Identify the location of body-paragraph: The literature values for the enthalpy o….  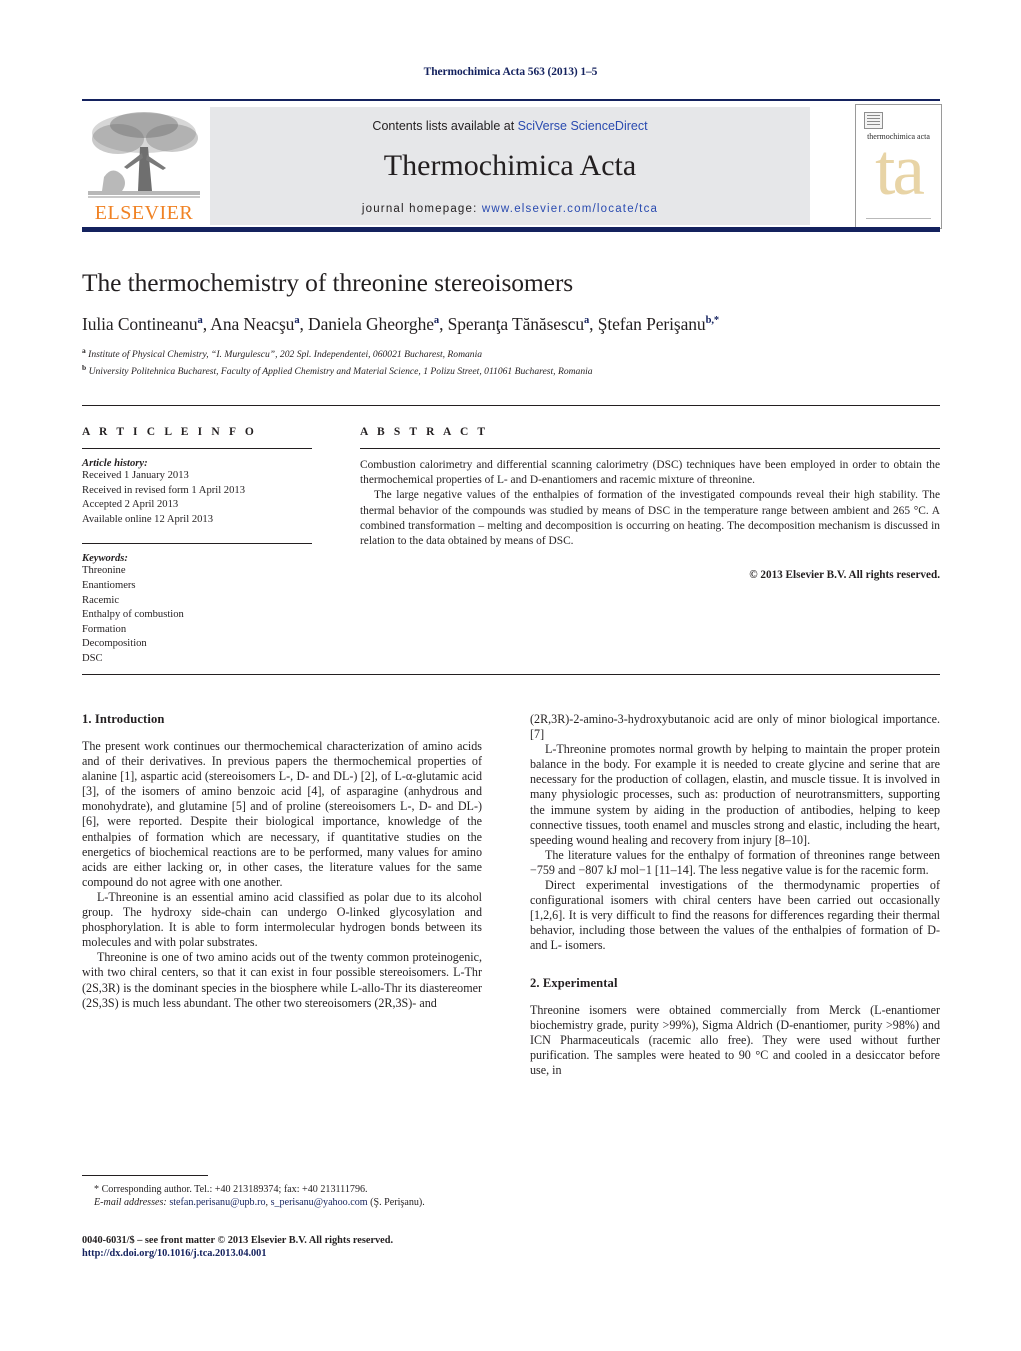
(735, 862).